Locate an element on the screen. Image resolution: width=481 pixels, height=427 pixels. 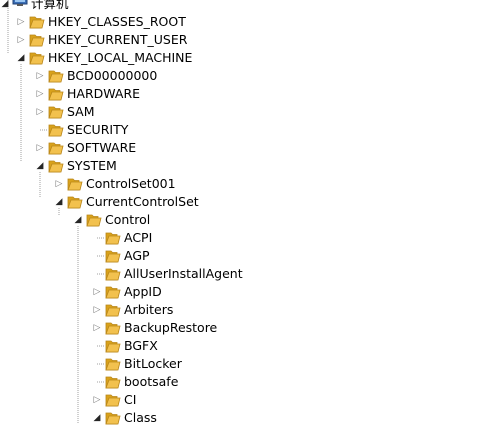
tree-node: AGP is located at coordinates (235, 256).